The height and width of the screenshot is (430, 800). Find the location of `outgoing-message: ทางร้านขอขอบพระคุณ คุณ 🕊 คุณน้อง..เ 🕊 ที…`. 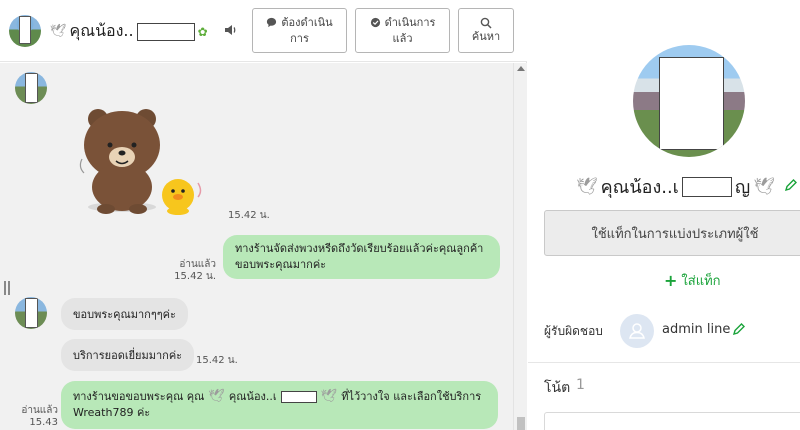

outgoing-message: ทางร้านขอขอบพระคุณ คุณ 🕊 คุณน้อง..เ 🕊 ที… is located at coordinates (279, 405).